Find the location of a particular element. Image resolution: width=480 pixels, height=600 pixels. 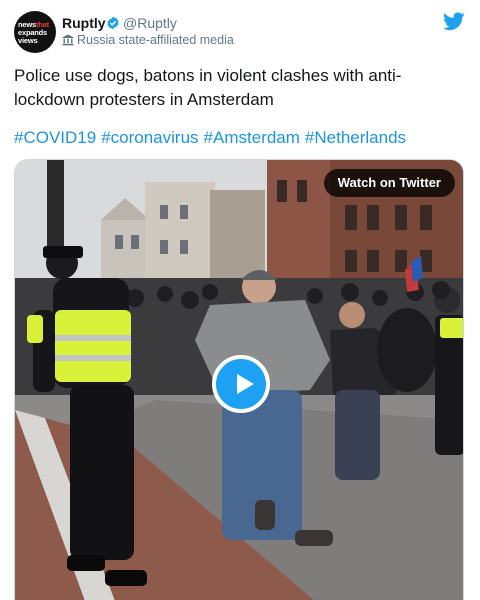

play-button is located at coordinates (241, 384).